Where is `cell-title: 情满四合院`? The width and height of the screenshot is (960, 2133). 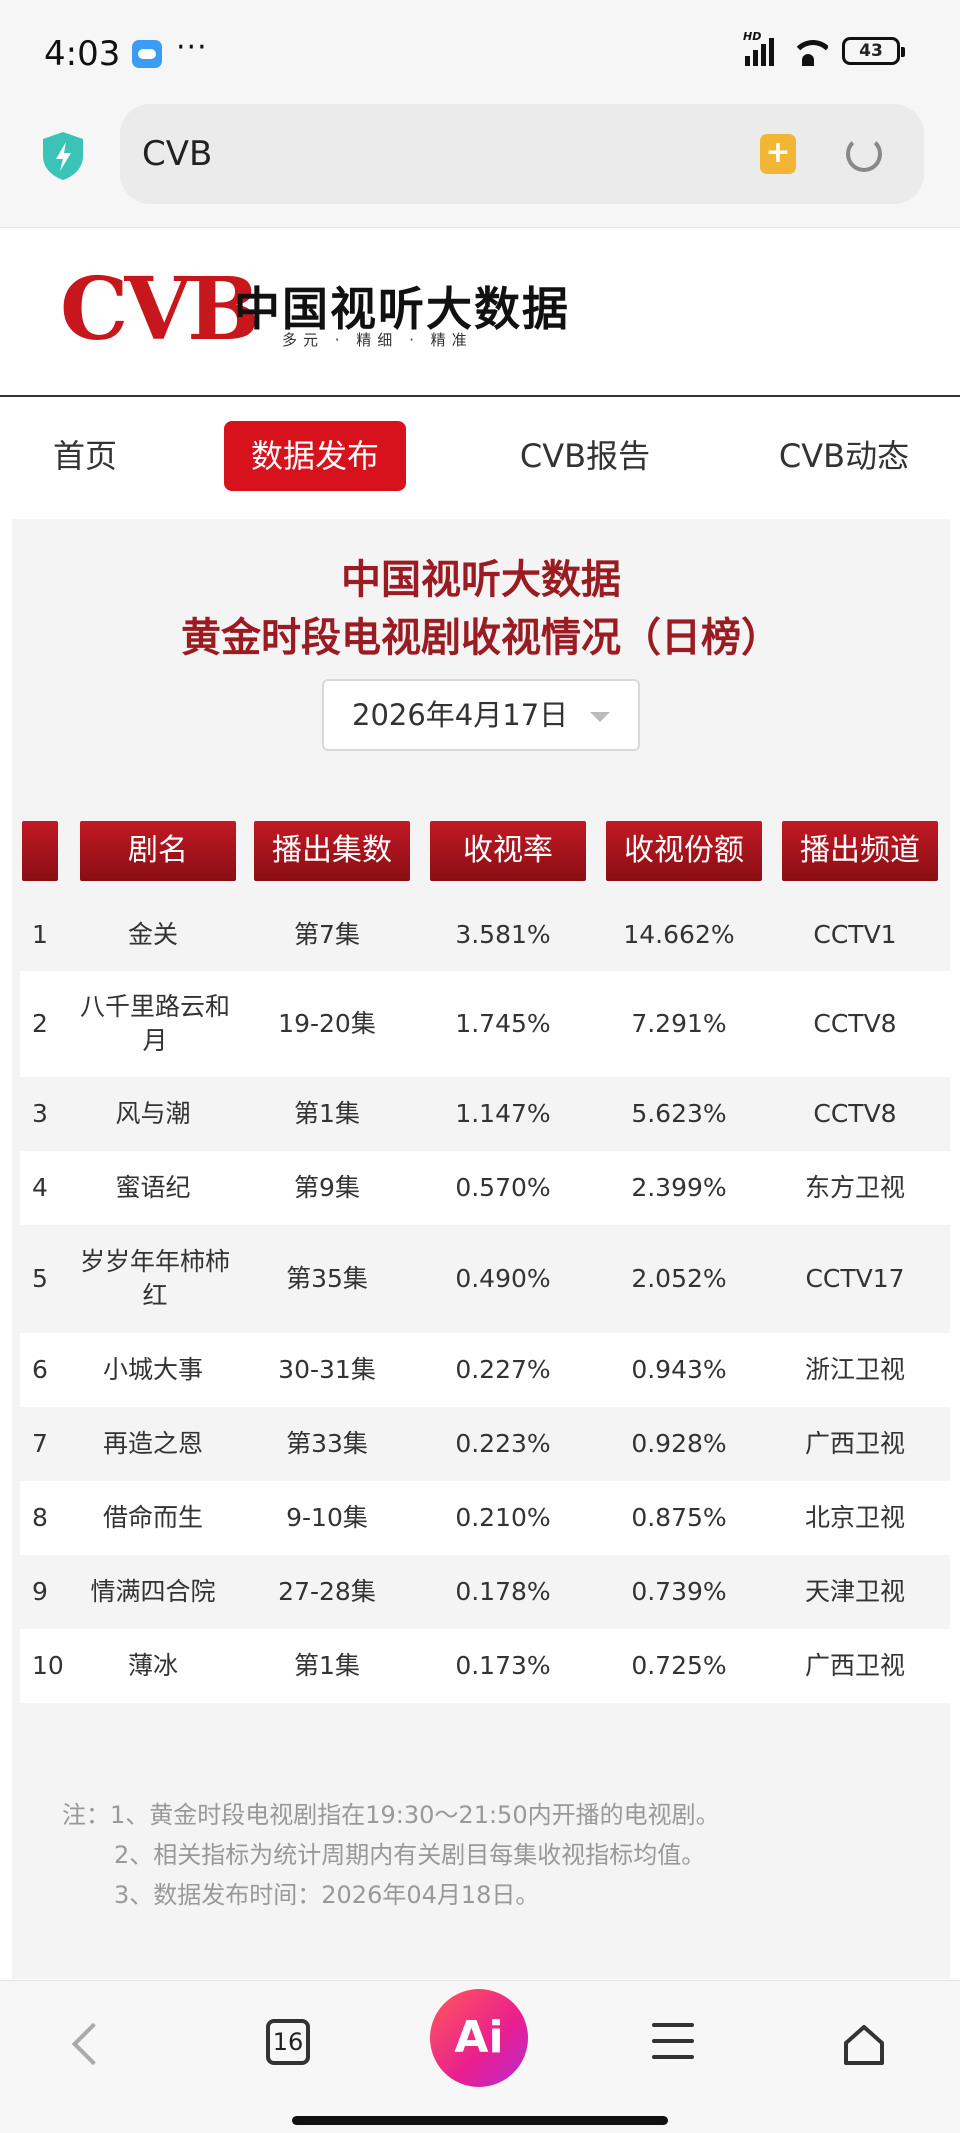 cell-title: 情满四合院 is located at coordinates (153, 1592).